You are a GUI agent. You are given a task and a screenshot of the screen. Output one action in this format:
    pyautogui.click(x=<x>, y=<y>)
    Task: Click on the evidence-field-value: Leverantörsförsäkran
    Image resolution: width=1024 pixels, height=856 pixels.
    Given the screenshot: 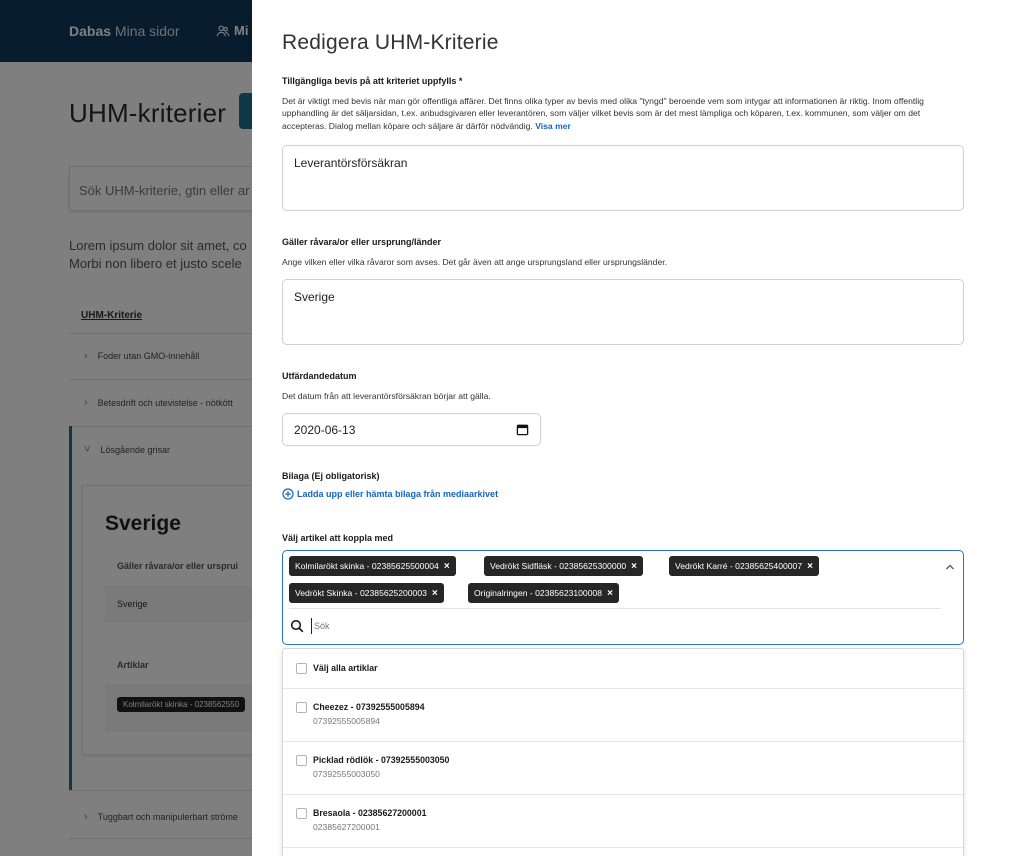 What is the action you would take?
    pyautogui.click(x=351, y=163)
    